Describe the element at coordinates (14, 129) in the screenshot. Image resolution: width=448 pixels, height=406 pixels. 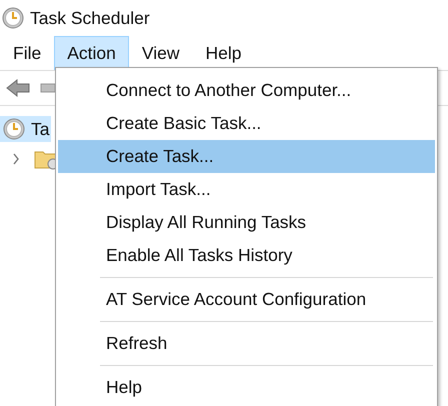
I see `clock-icon` at that location.